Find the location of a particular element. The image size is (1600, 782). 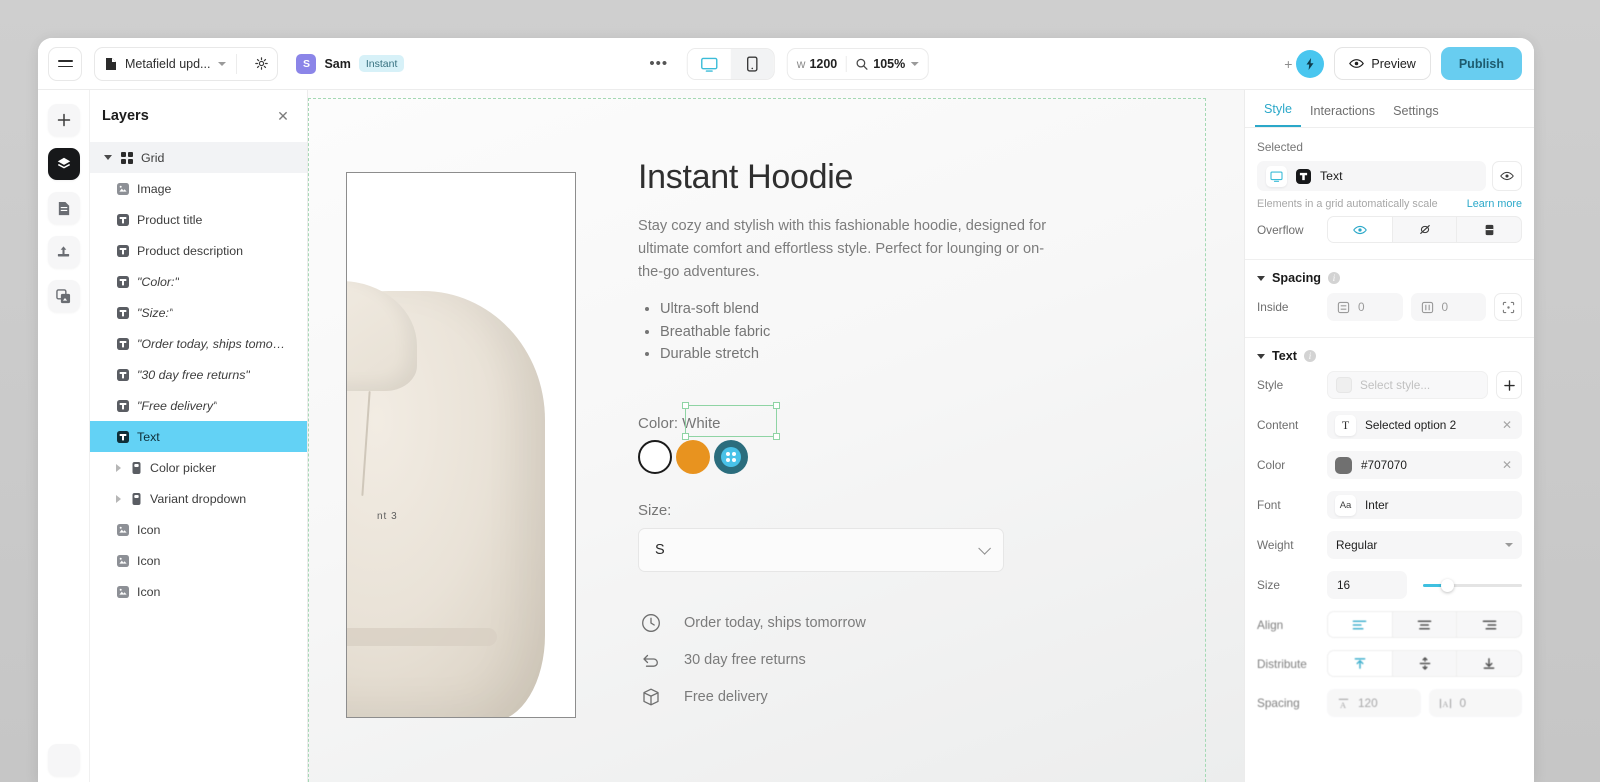

align-center-button is located at coordinates (1425, 624).